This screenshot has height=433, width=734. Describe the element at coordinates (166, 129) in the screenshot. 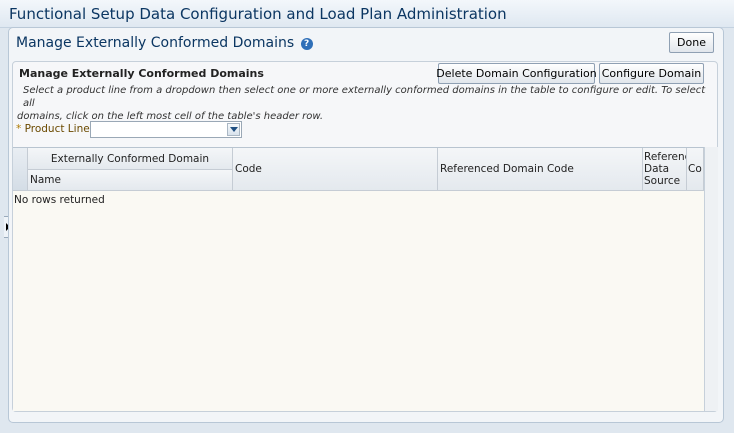

I see `product-line-select` at that location.